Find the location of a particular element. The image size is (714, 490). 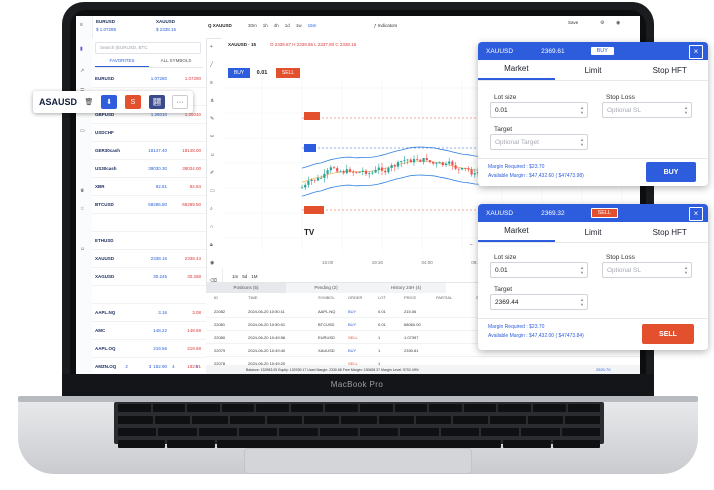

pencil-icon: ✐ is located at coordinates (212, 173).